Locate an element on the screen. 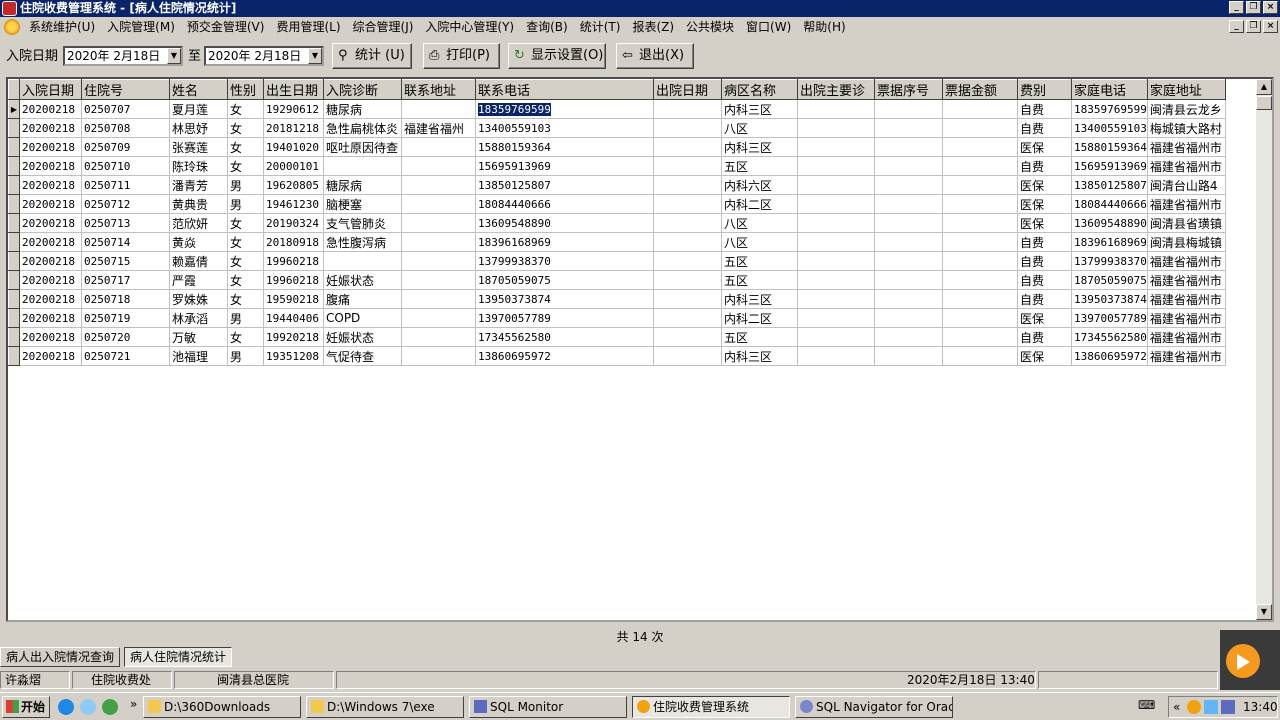  table-cell: 0250721 is located at coordinates (125, 356).